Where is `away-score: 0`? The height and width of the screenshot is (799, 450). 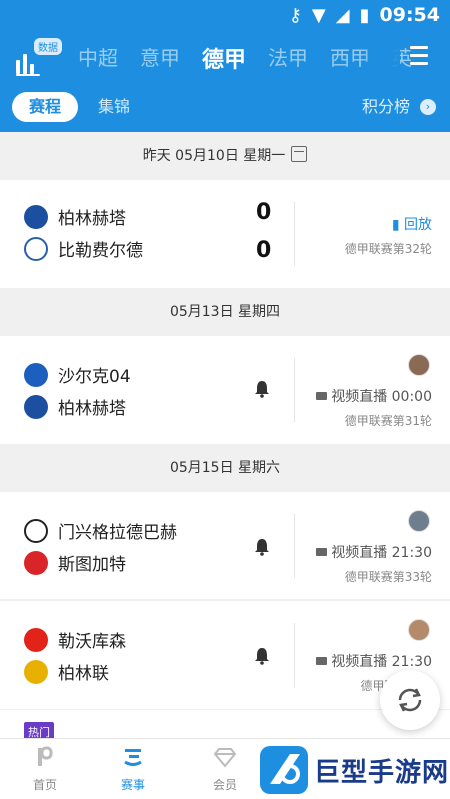 away-score: 0 is located at coordinates (264, 250).